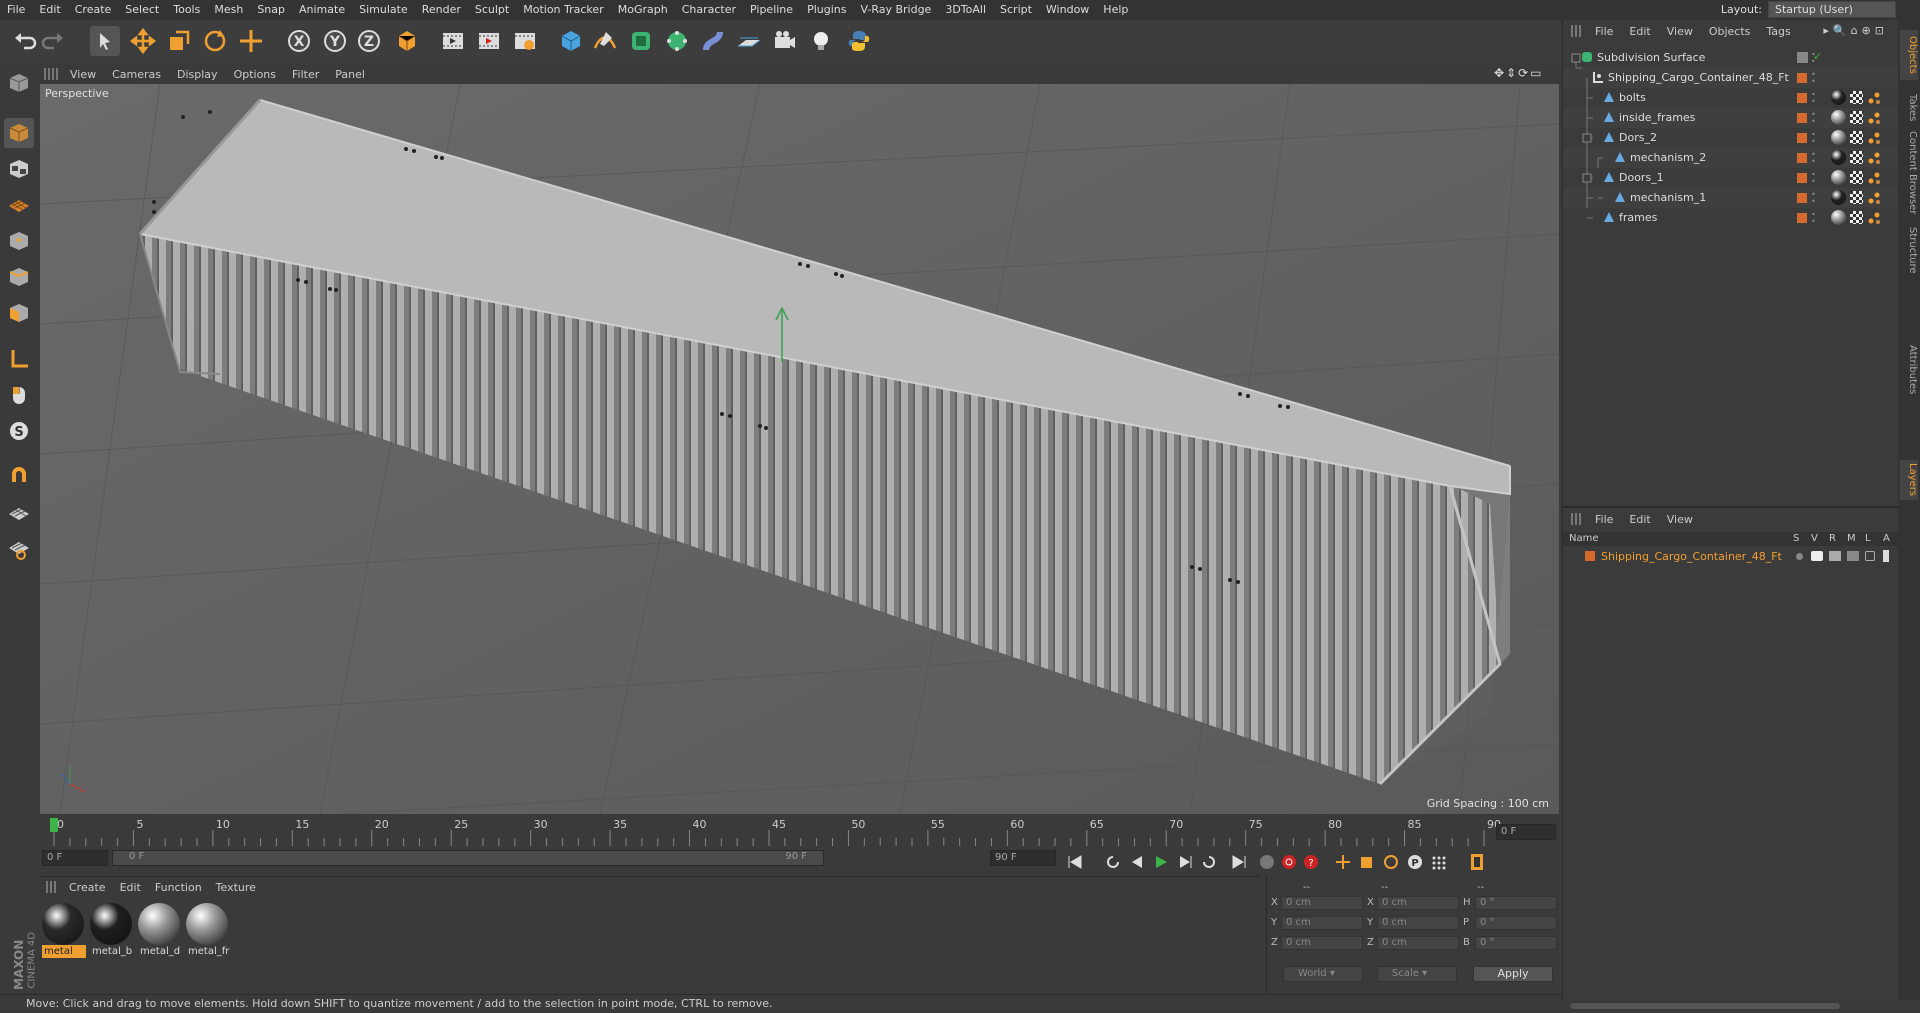 The width and height of the screenshot is (1920, 1013). I want to click on polygons-mode-icon, so click(19, 313).